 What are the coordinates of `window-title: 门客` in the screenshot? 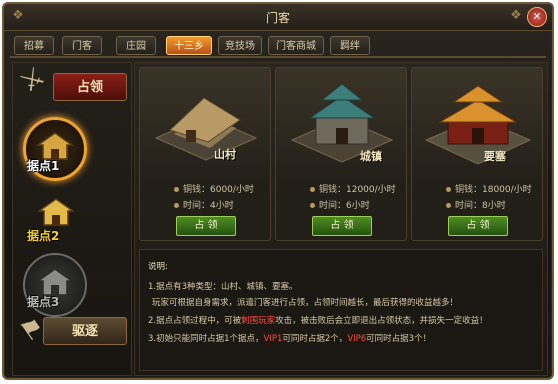 It's located at (277, 18).